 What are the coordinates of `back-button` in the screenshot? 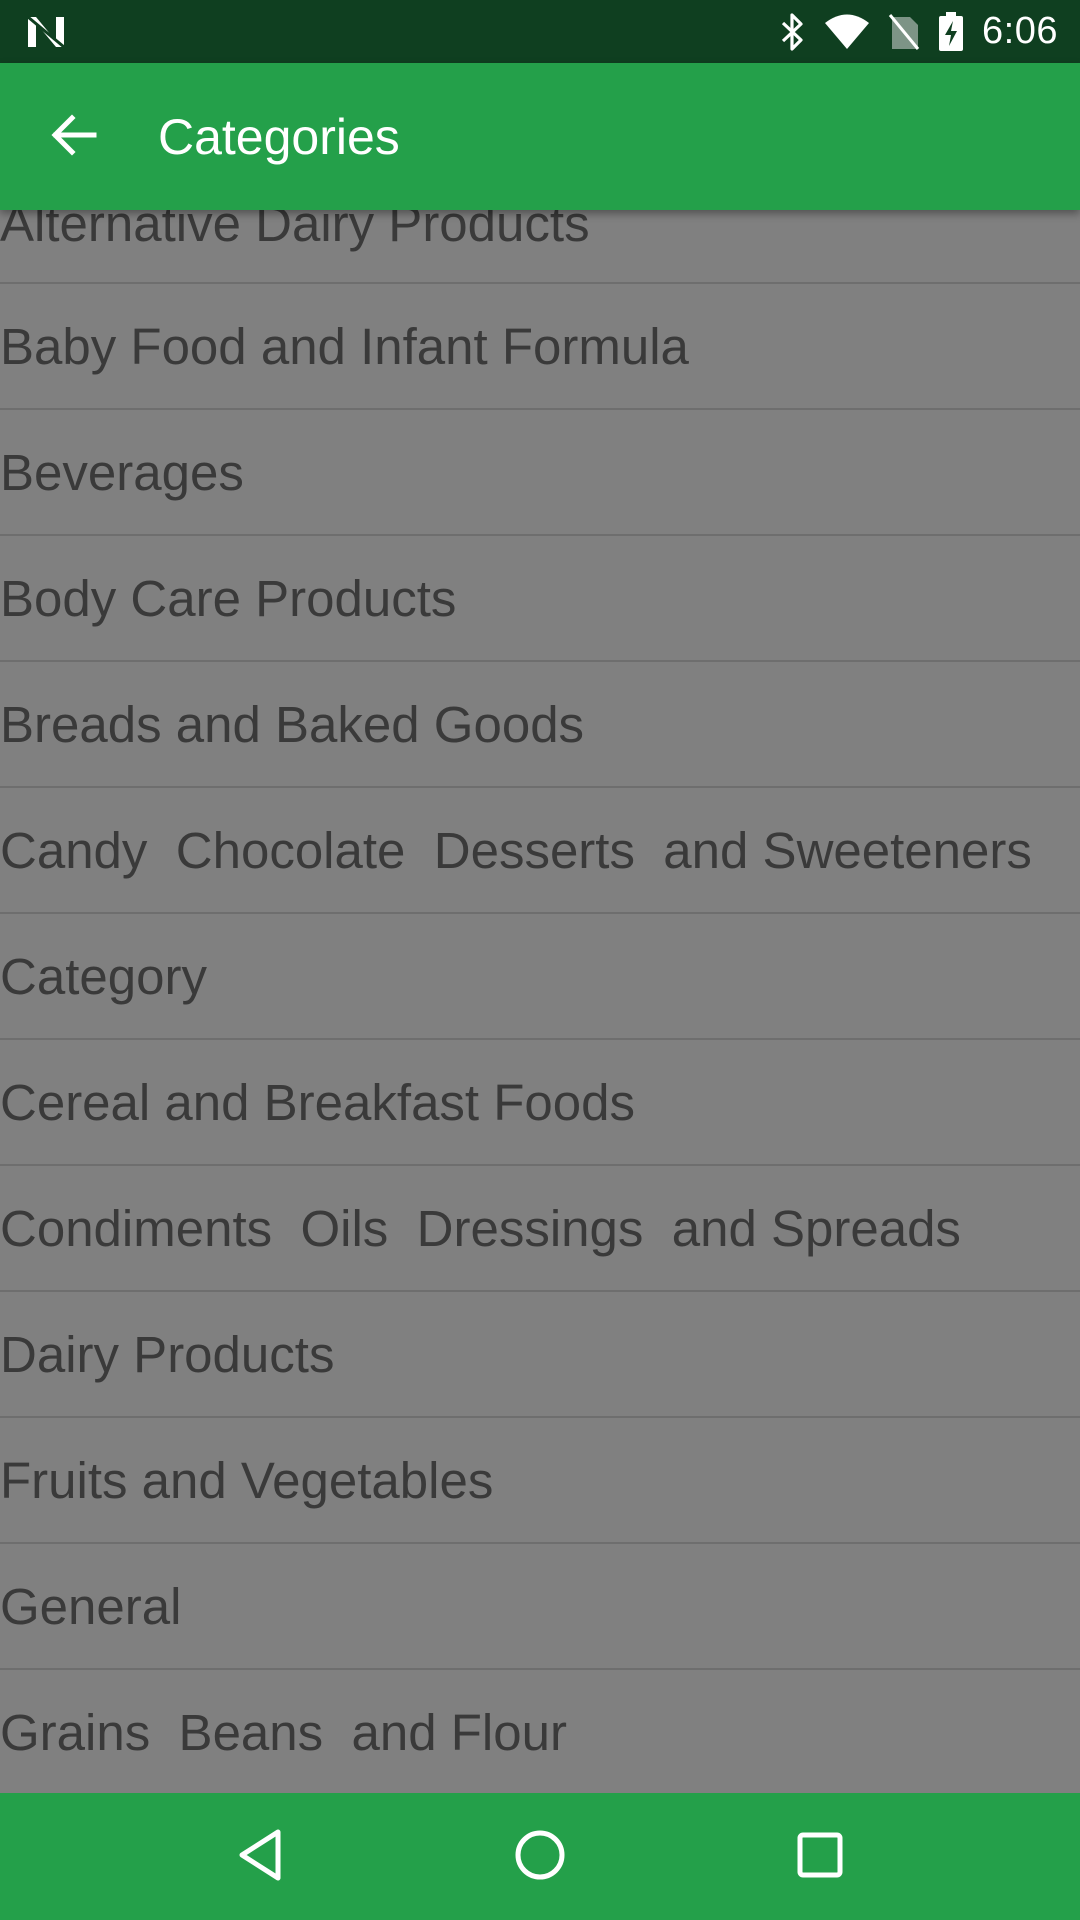 It's located at (74, 136).